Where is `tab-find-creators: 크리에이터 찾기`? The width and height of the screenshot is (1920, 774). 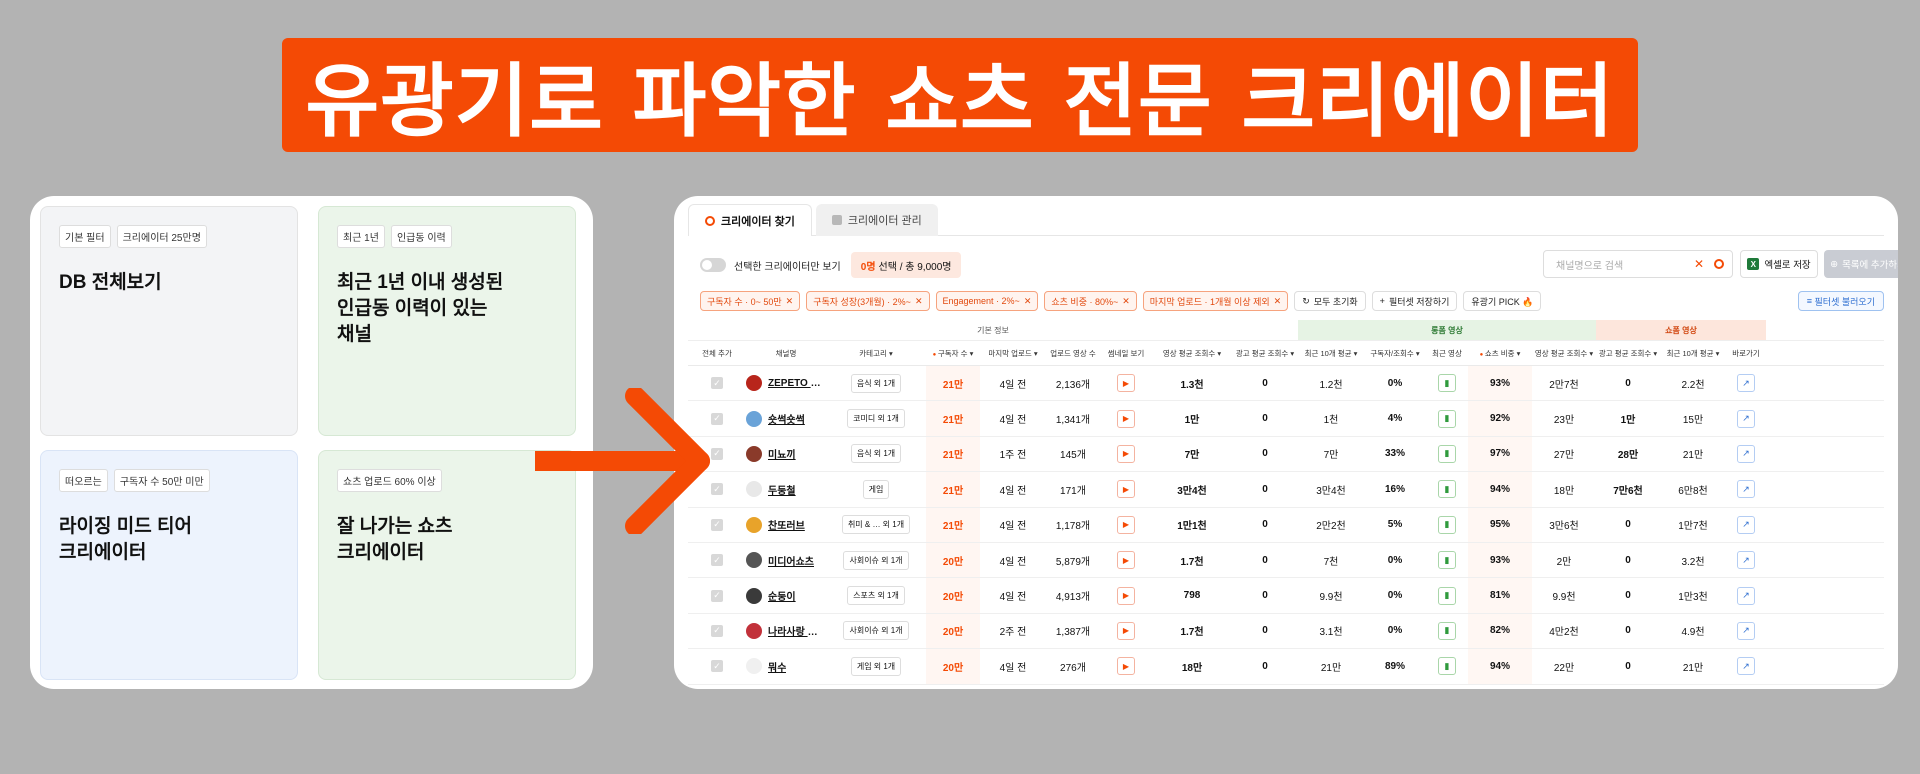 tab-find-creators: 크리에이터 찾기 is located at coordinates (750, 220).